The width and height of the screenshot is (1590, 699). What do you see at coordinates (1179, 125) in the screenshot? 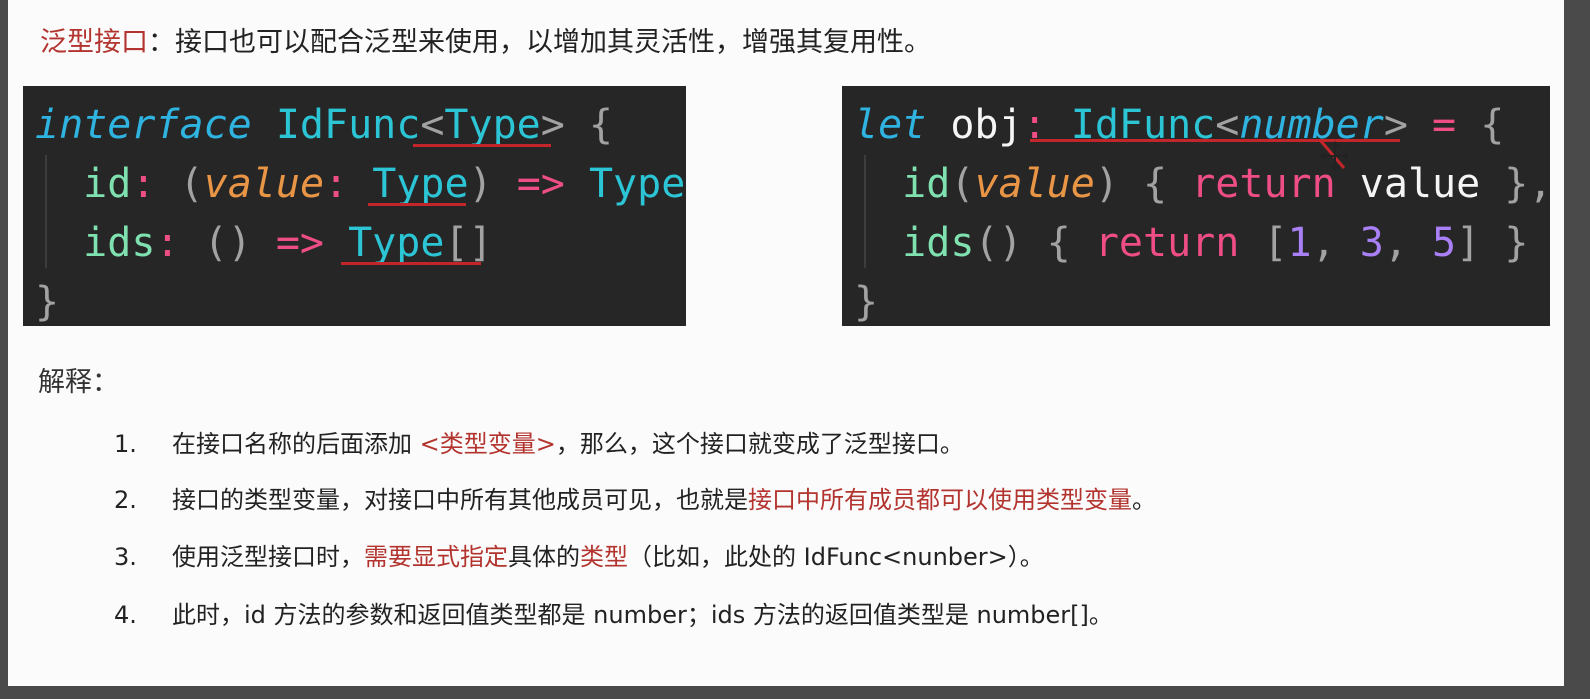
I see `code-line-1: let obj: IdFunc<number> = {` at bounding box center [1179, 125].